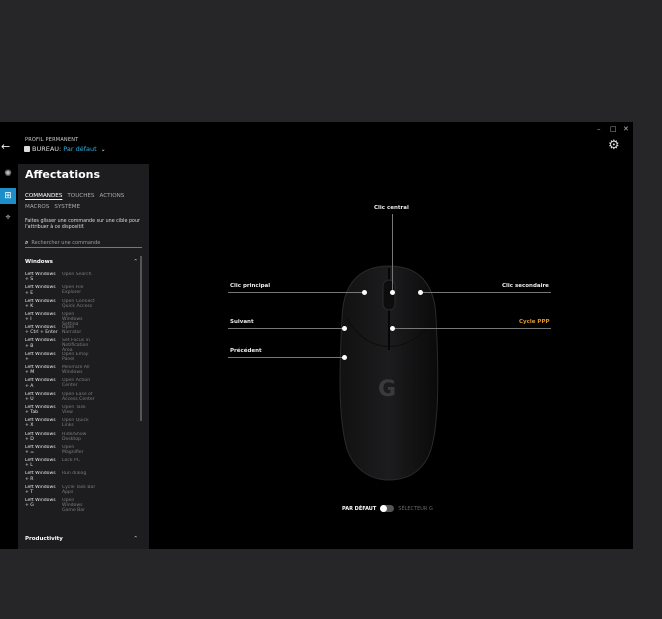  What do you see at coordinates (8, 356) in the screenshot?
I see `side-rail: ✺ ⊞ ⌖` at bounding box center [8, 356].